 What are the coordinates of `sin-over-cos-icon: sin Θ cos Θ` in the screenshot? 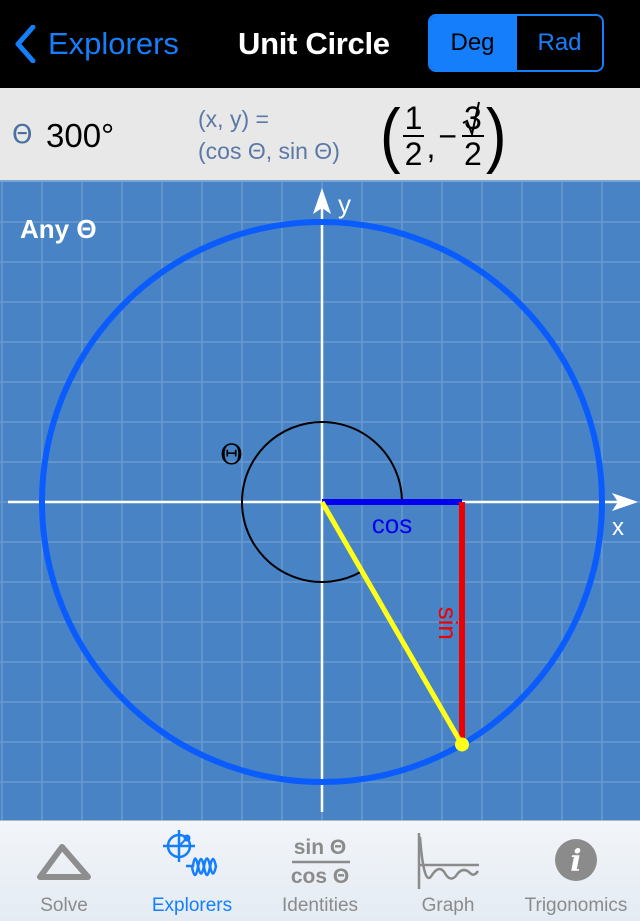 It's located at (320, 862).